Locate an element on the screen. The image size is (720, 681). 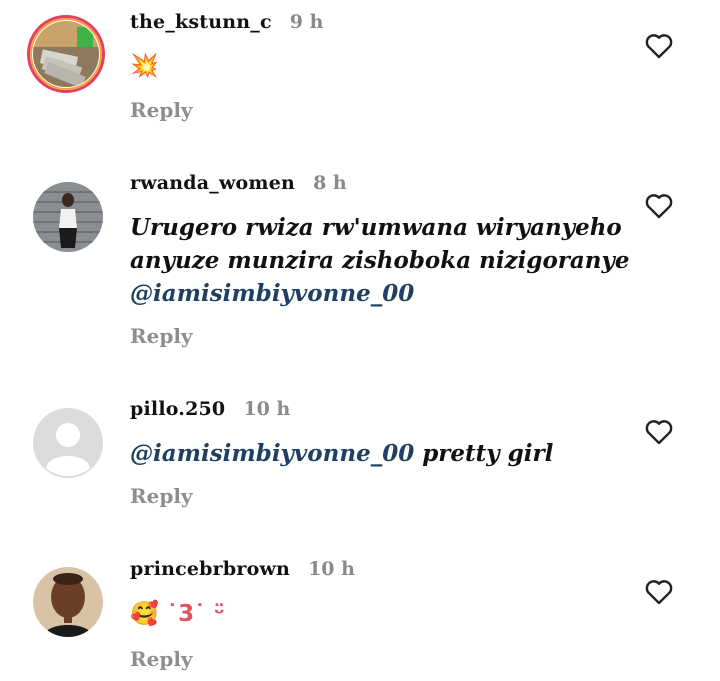
comment-text: @iamisimbiyvonne_00 pretty girl is located at coordinates (341, 453).